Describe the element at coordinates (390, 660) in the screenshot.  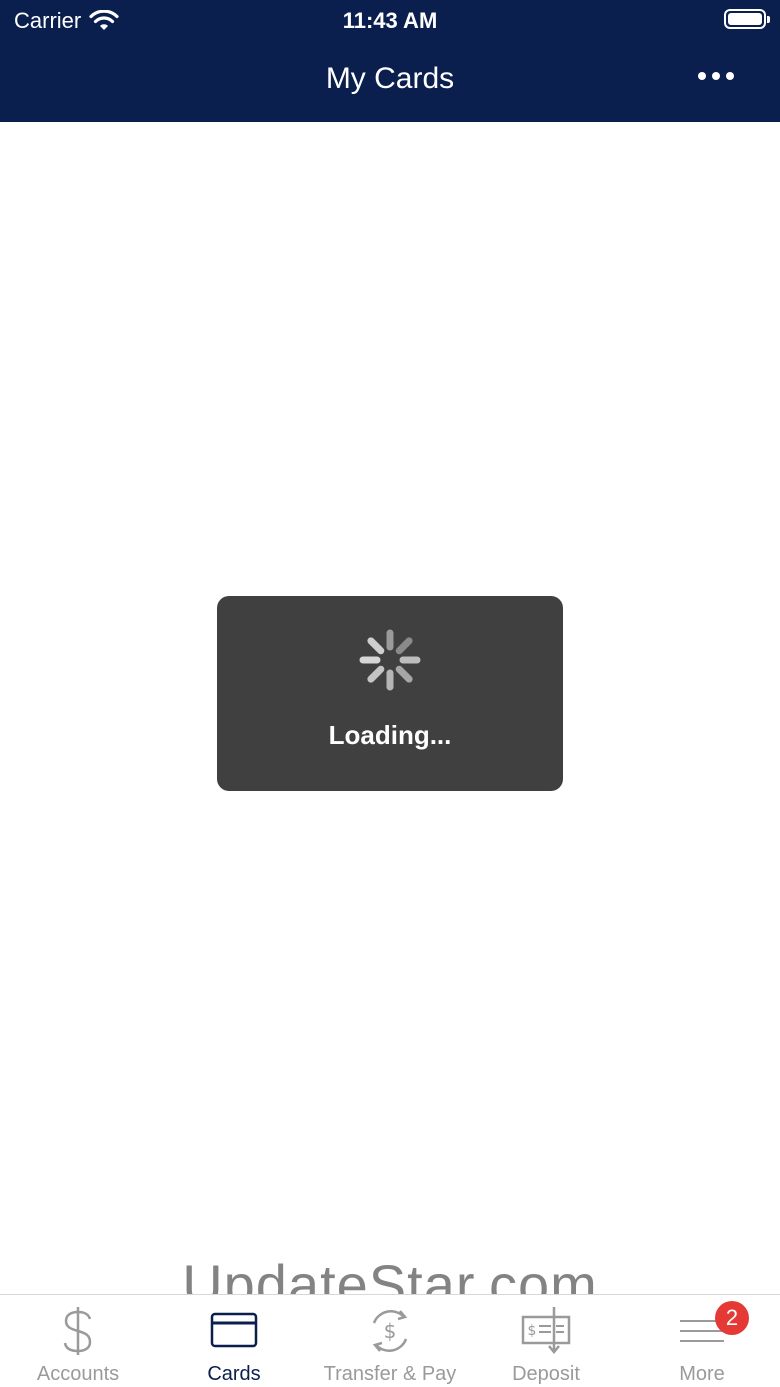
I see `loading-spinner-icon` at that location.